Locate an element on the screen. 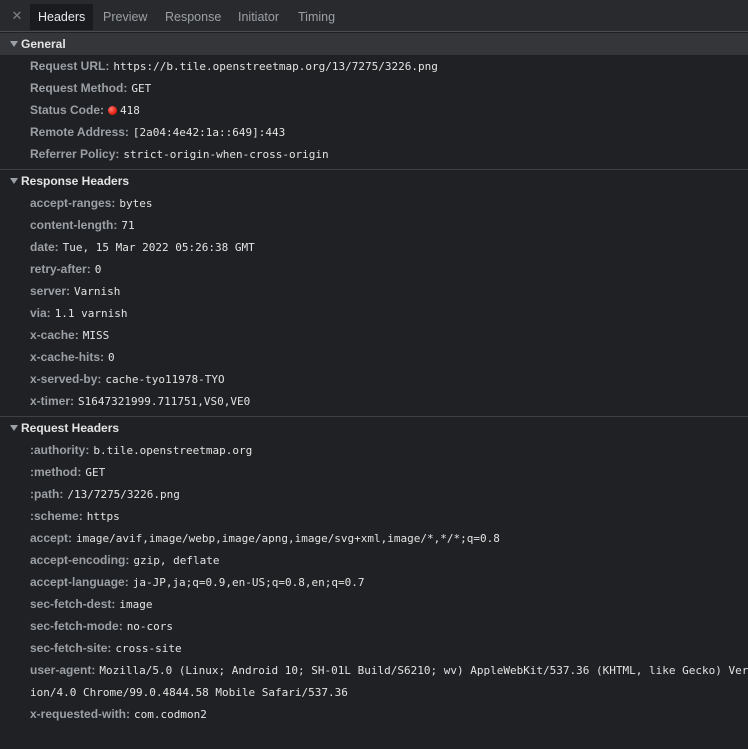 This screenshot has height=749, width=748. header-name: x-served-by: is located at coordinates (66, 379).